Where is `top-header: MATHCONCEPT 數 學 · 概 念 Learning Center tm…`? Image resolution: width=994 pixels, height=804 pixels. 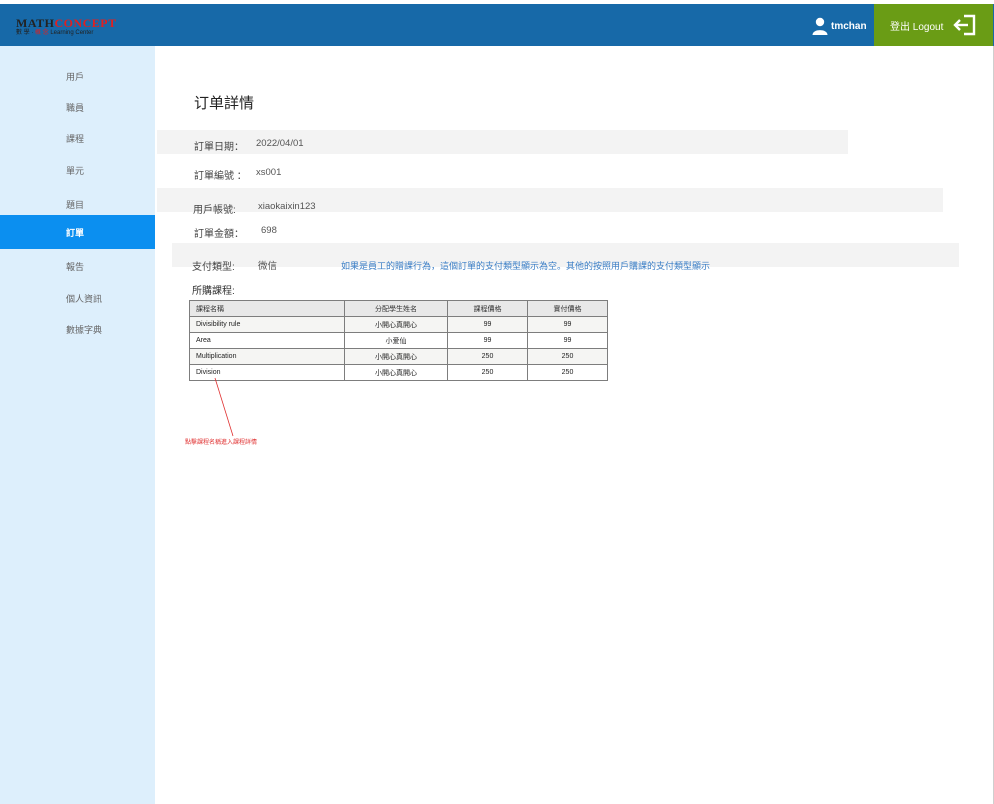 top-header: MATHCONCEPT 數 學 · 概 念 Learning Center tm… is located at coordinates (497, 25).